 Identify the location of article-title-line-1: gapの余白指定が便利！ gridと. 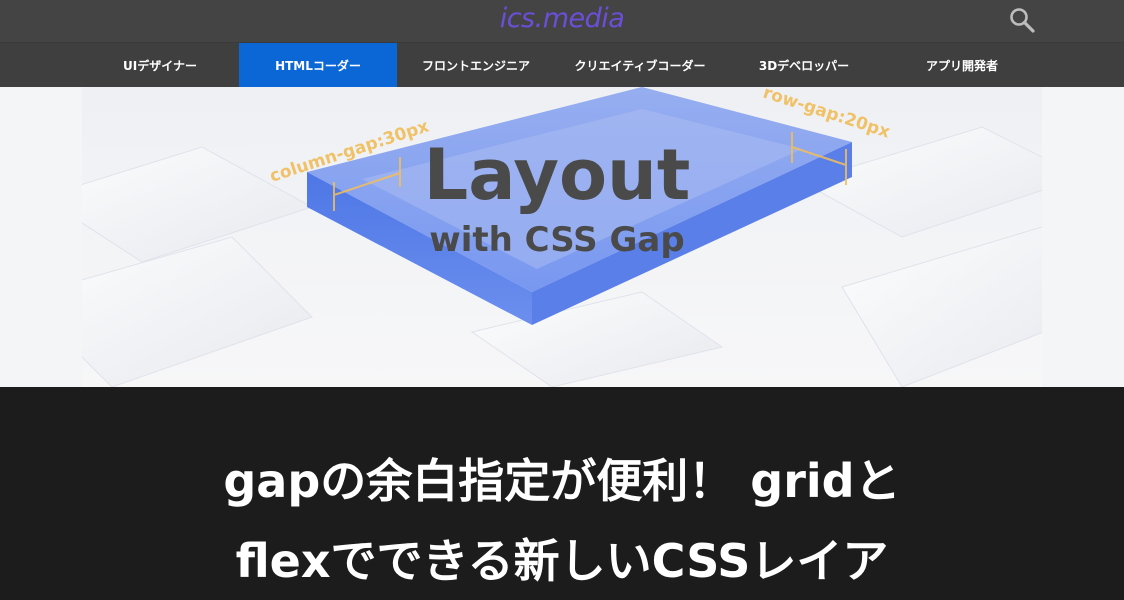
(562, 478).